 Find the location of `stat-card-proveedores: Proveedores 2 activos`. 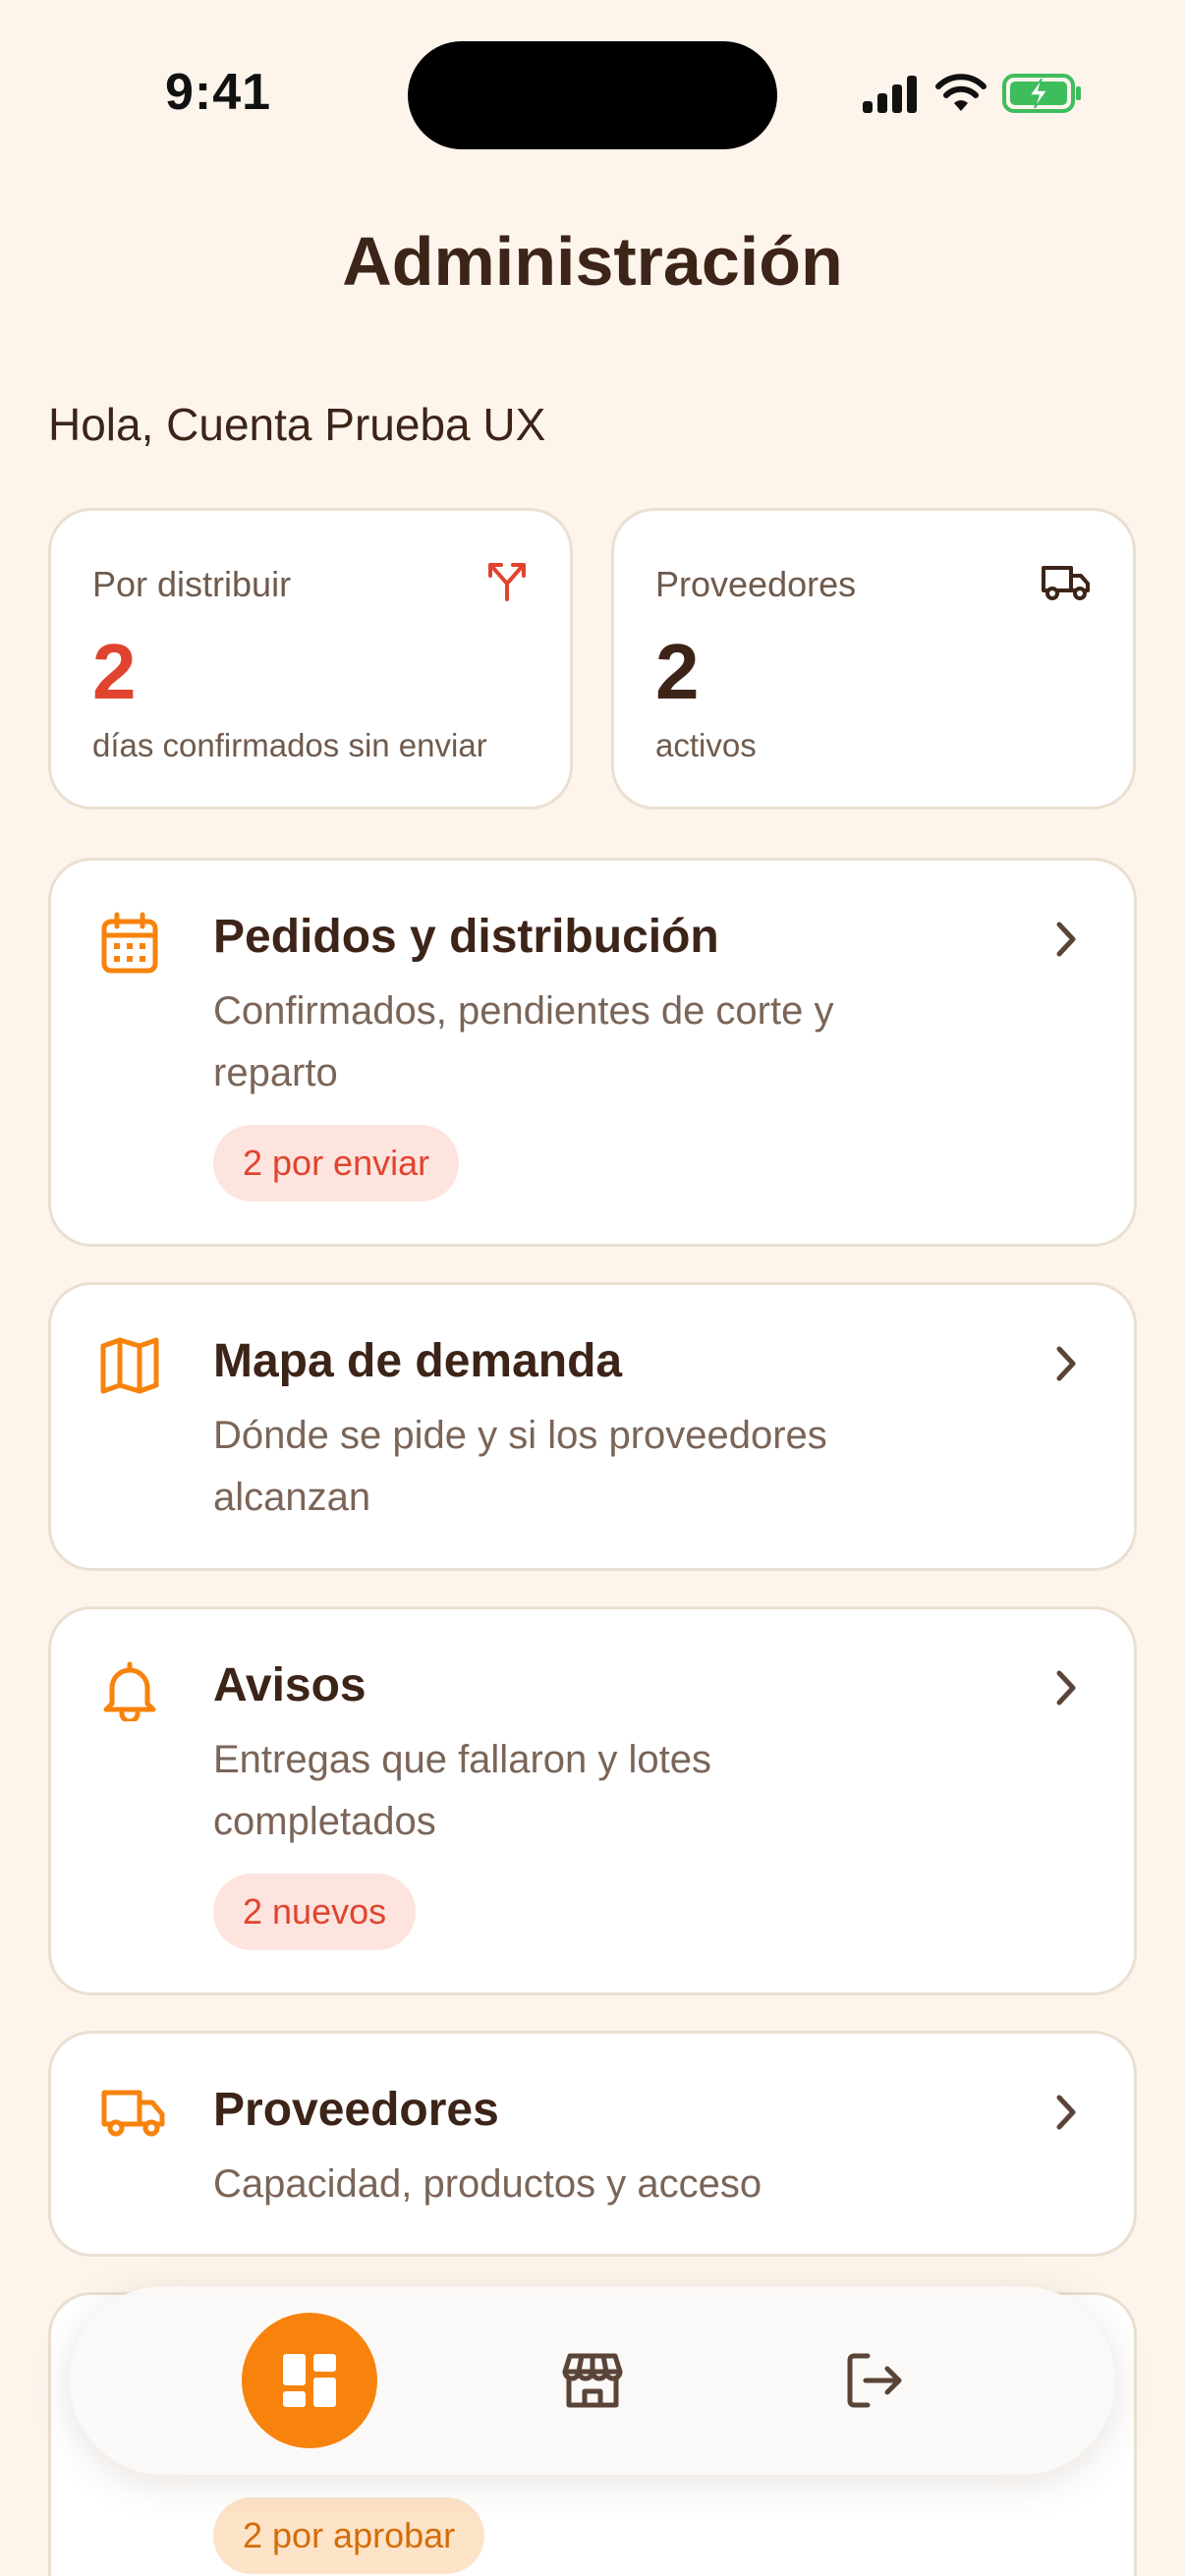

stat-card-proveedores: Proveedores 2 activos is located at coordinates (874, 659).